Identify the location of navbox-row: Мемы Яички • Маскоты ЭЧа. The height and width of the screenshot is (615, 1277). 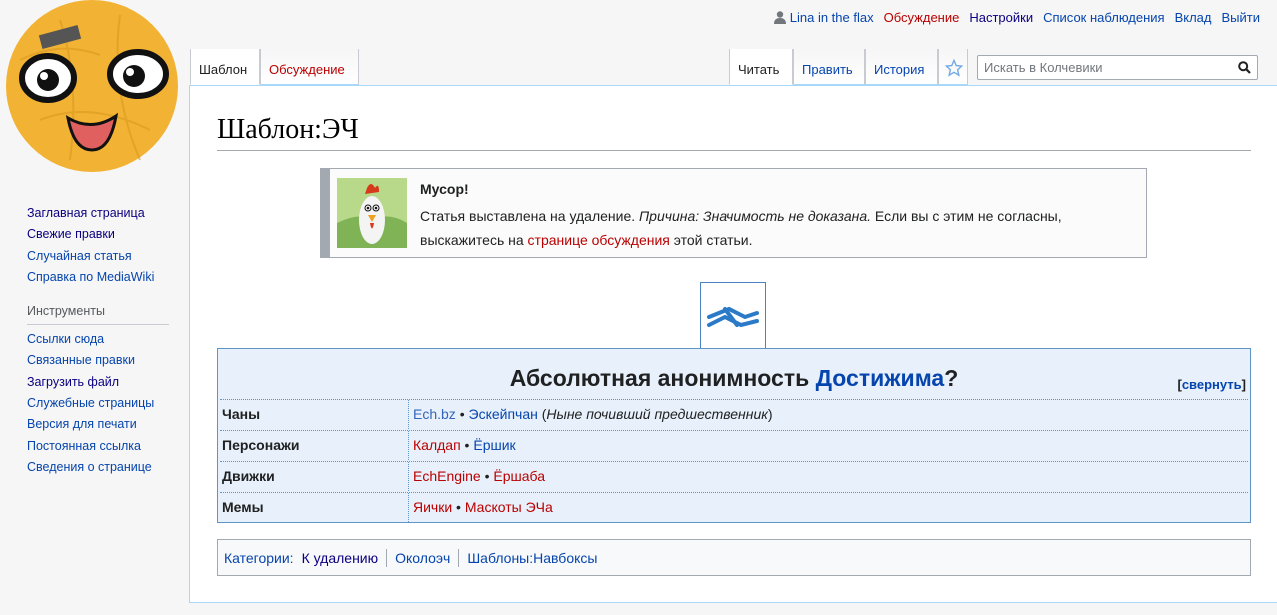
(734, 507).